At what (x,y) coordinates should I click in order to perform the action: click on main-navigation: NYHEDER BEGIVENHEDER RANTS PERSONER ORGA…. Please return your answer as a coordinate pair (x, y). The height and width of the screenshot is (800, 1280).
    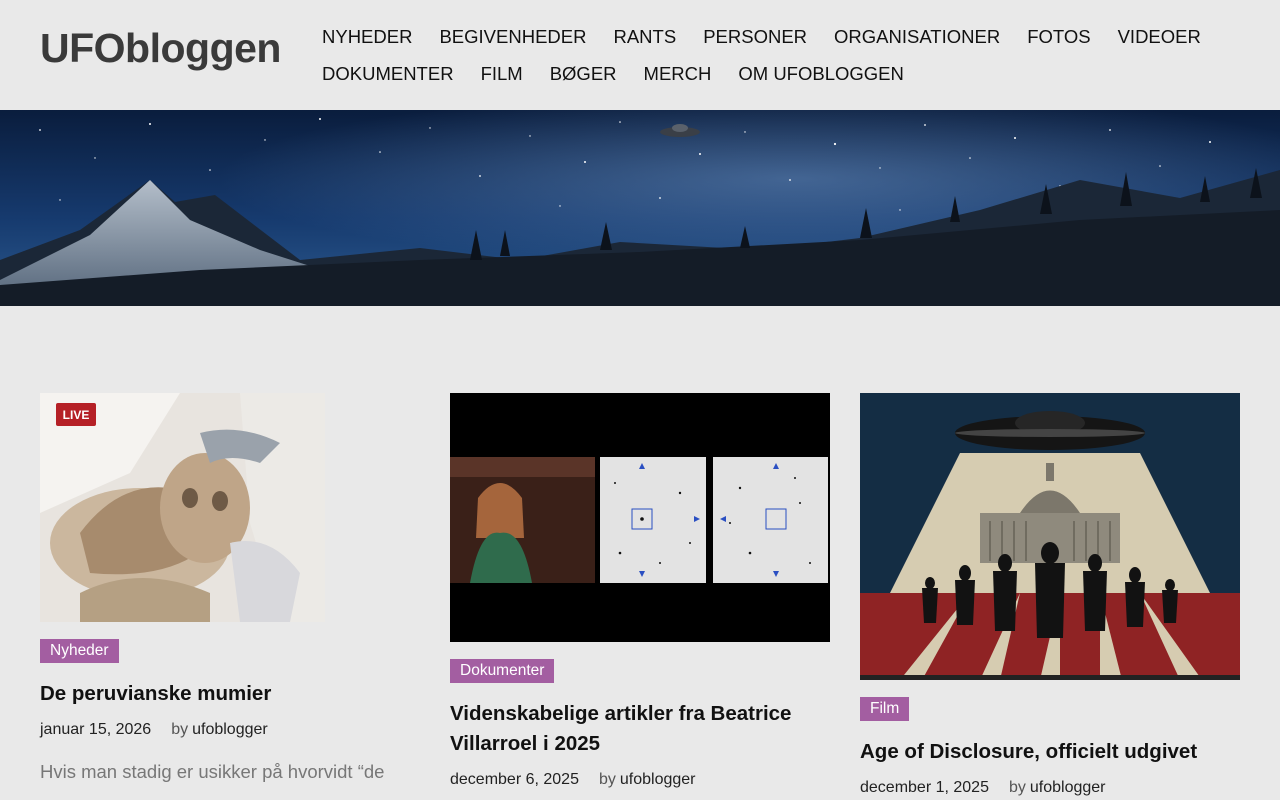
    Looking at the image, I should click on (792, 55).